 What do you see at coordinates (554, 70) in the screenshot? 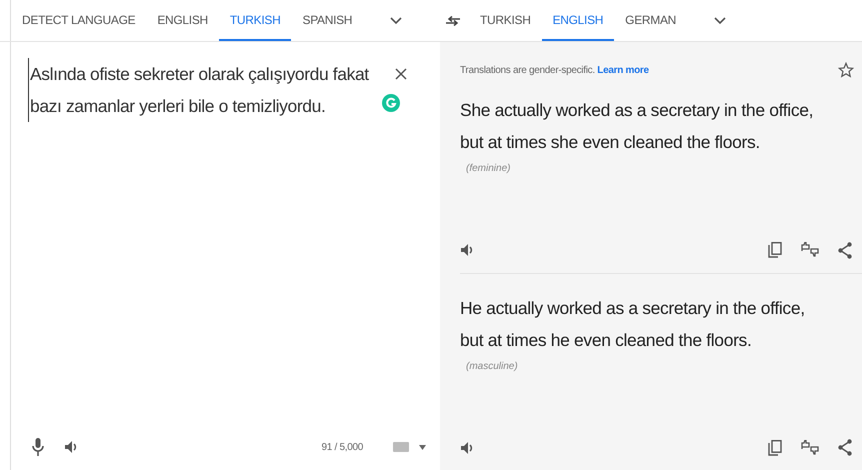
I see `gender-notice: Translations are gender-specific. Learn more` at bounding box center [554, 70].